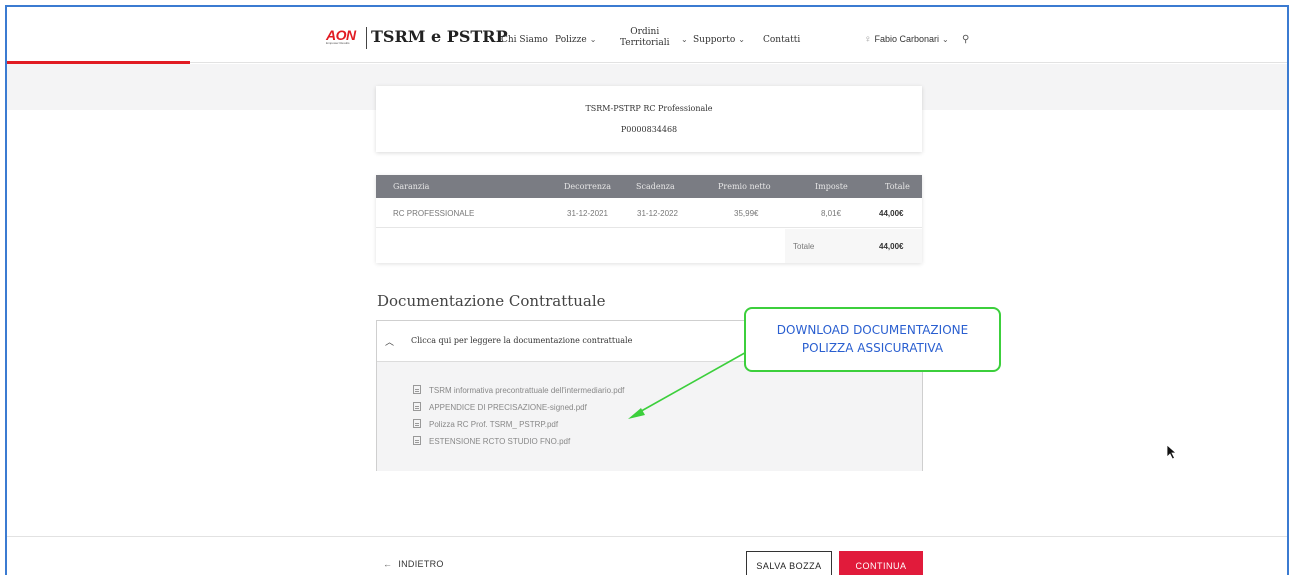 The height and width of the screenshot is (575, 1294). I want to click on save-draft-button: SALVA BOZZA, so click(789, 563).